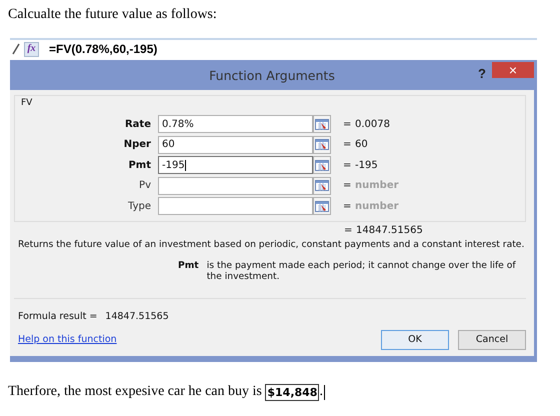  I want to click on pencil-icon, so click(16, 49).